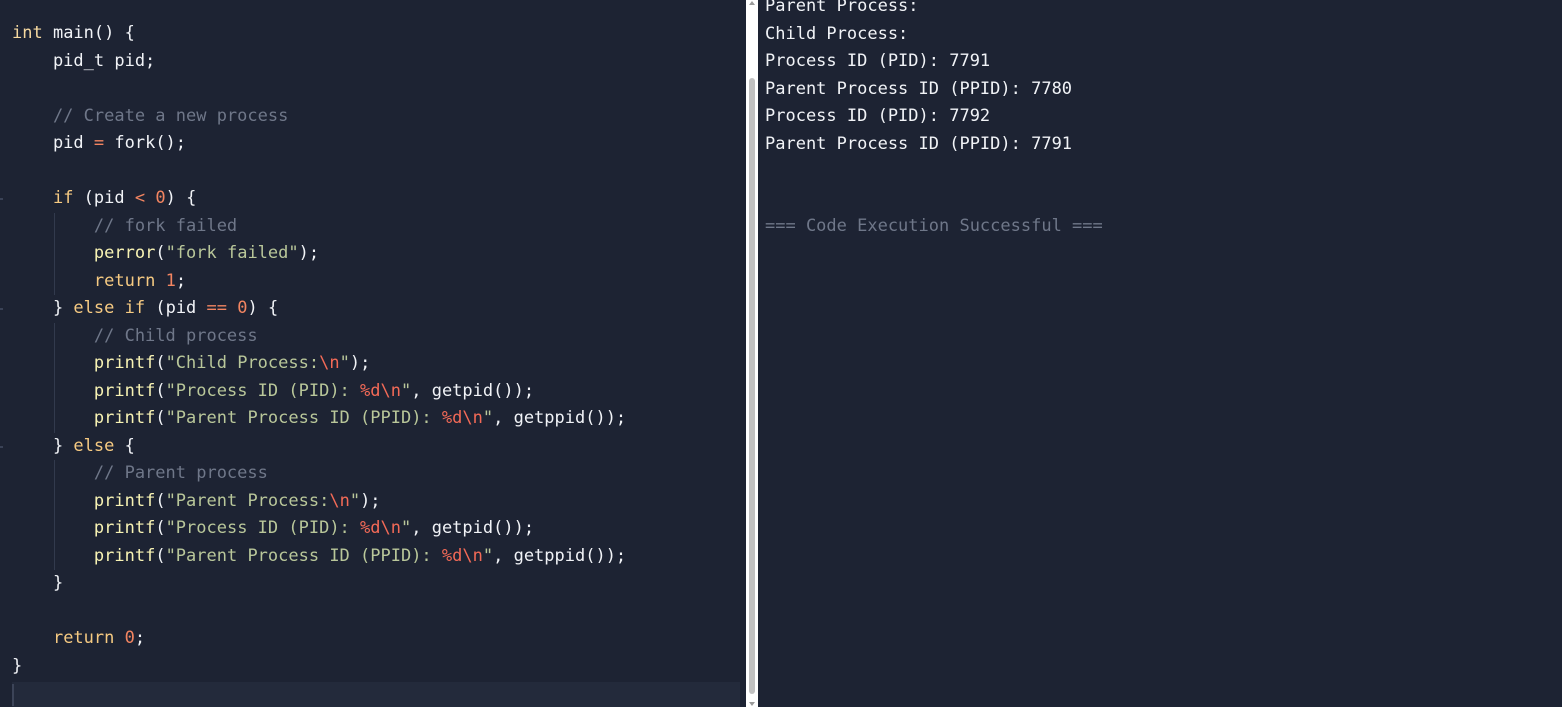 Image resolution: width=1562 pixels, height=707 pixels. I want to click on code-token: "Child Process:, so click(242, 363).